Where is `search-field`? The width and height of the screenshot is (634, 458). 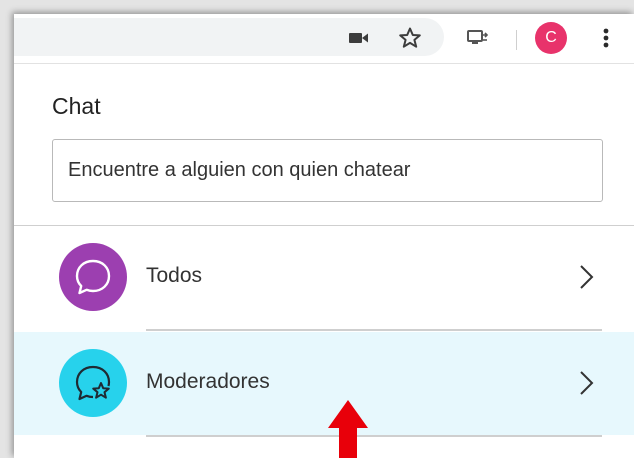 search-field is located at coordinates (327, 170).